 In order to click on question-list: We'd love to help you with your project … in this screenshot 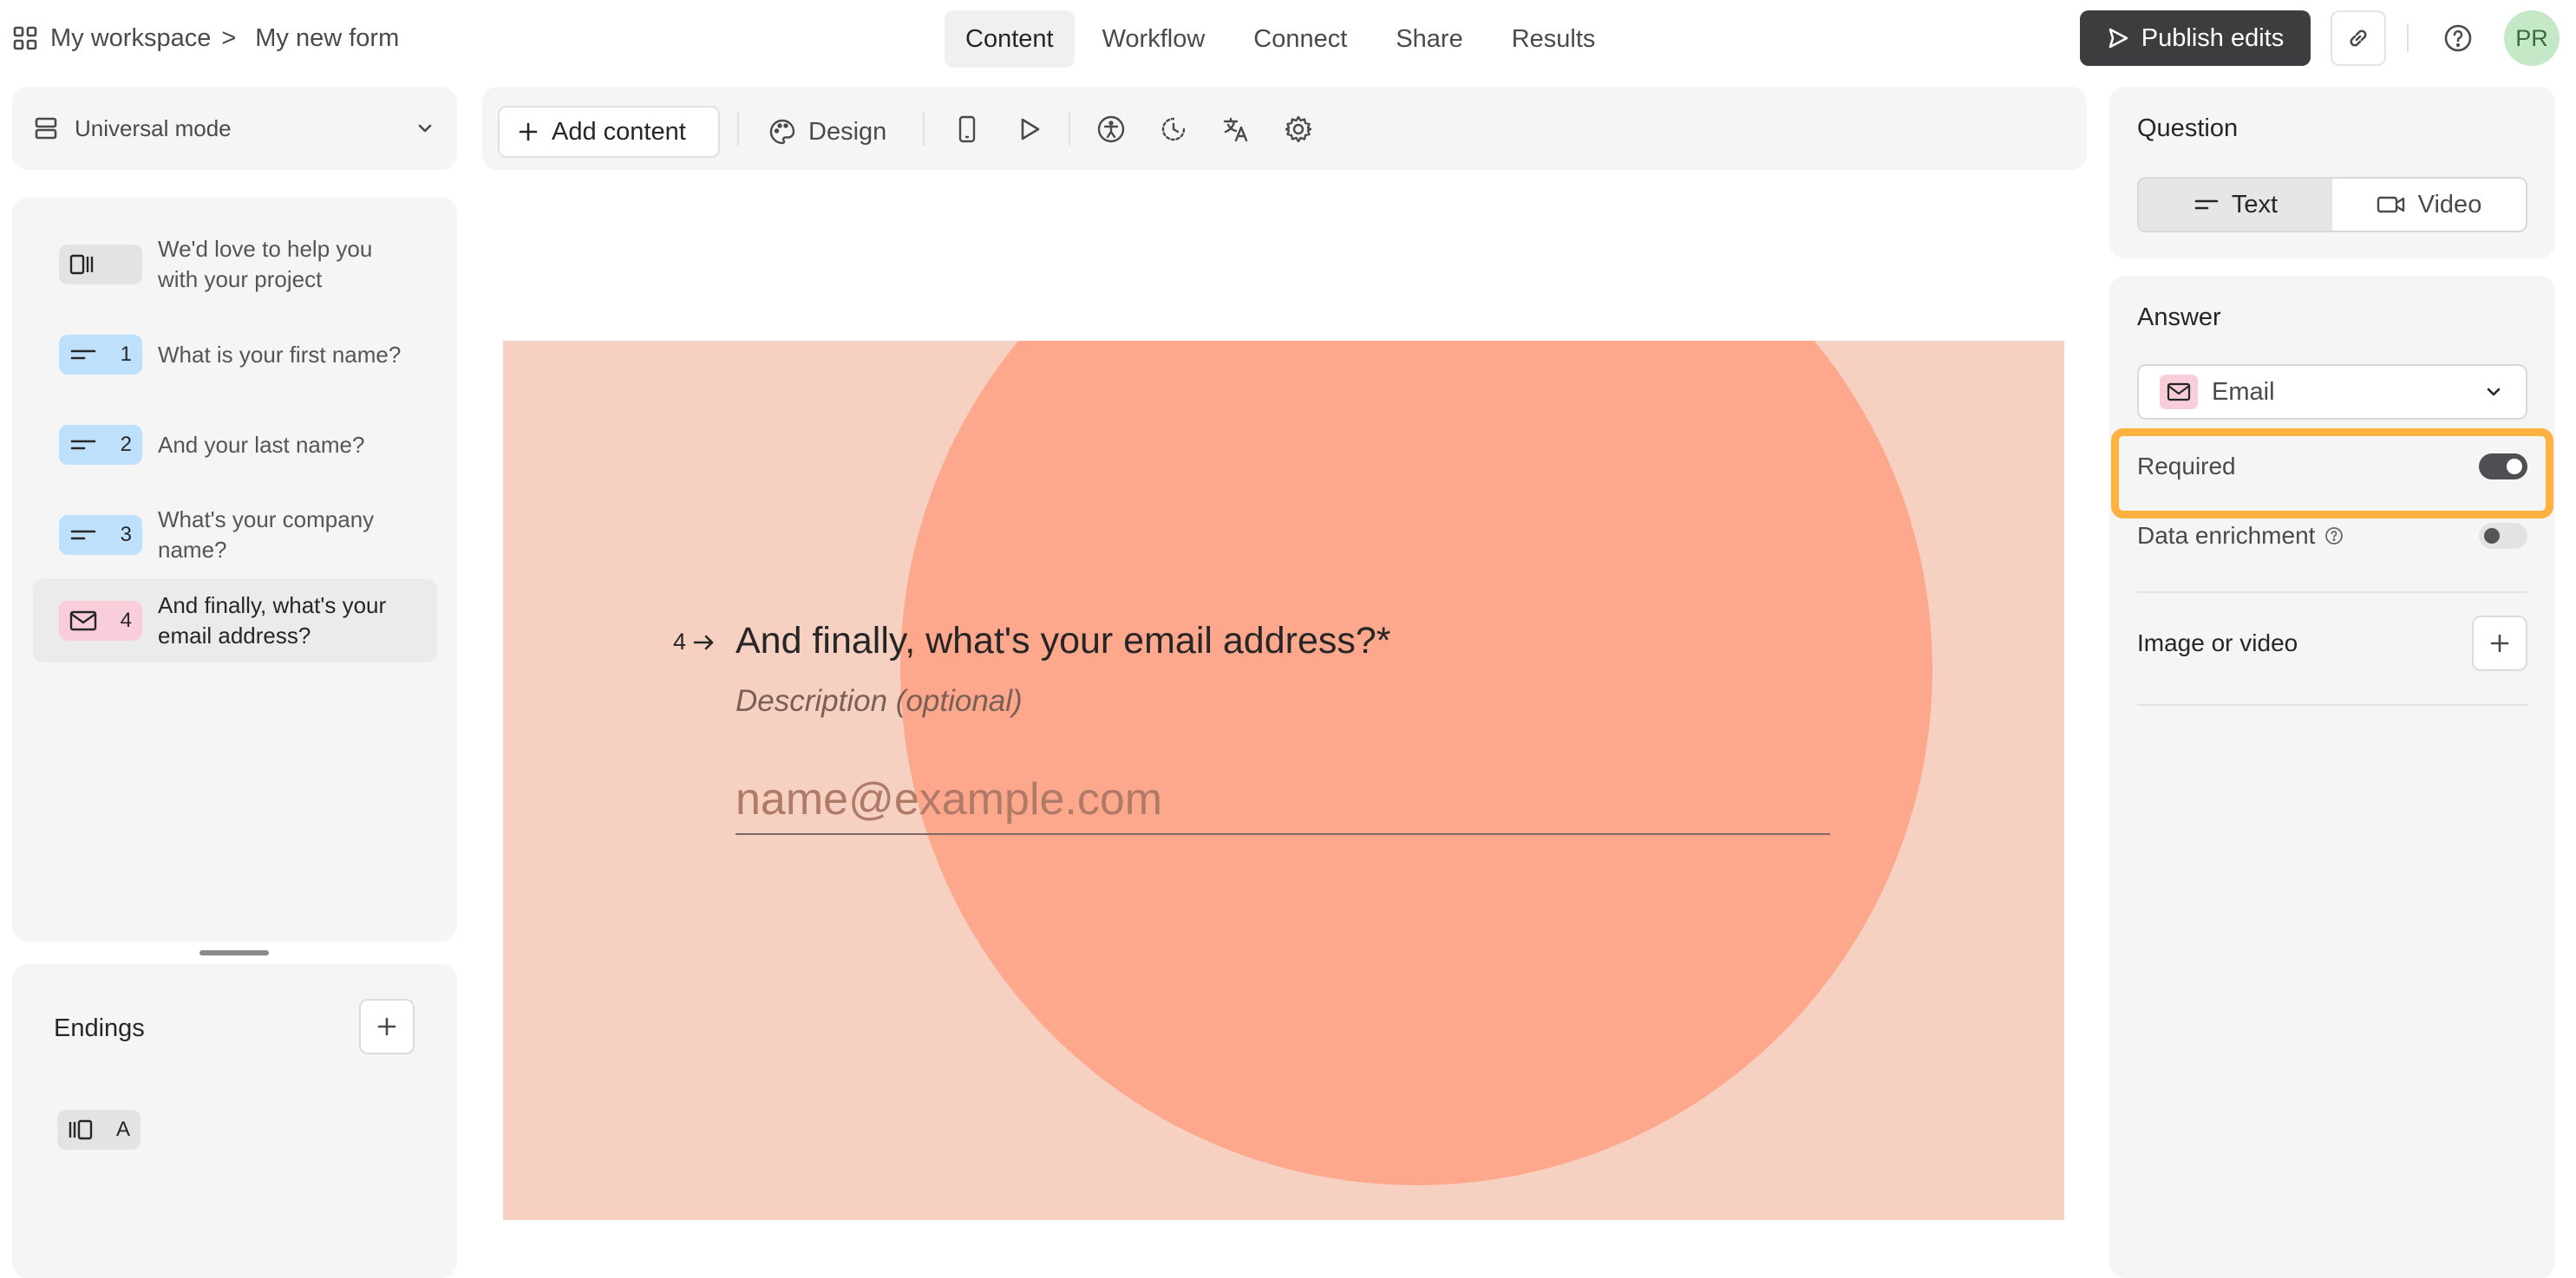, I will do `click(234, 570)`.